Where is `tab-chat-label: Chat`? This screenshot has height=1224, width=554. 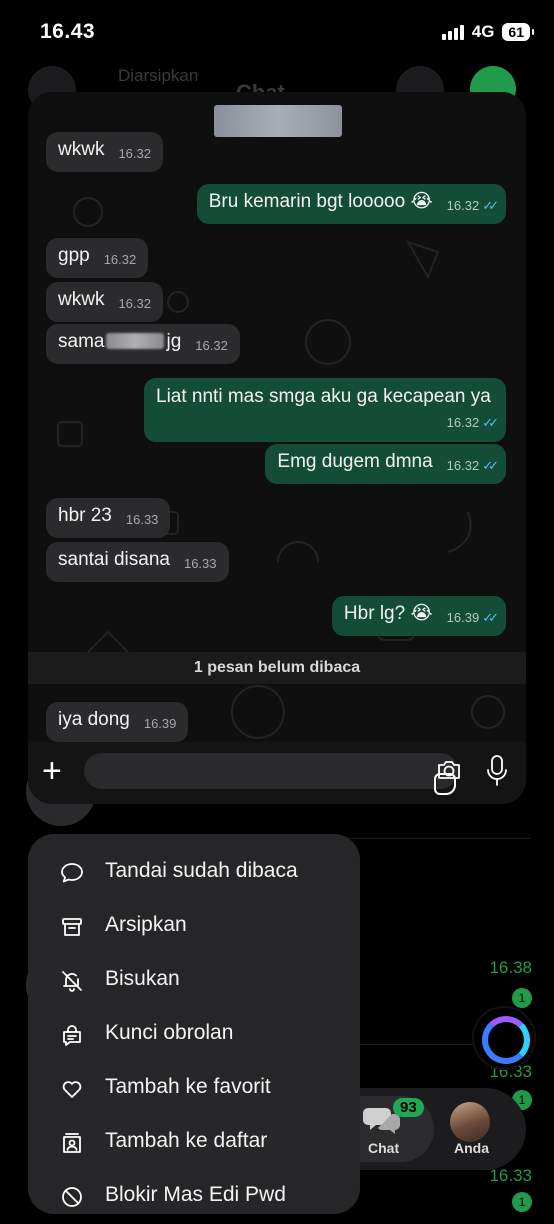
tab-chat-label: Chat is located at coordinates (384, 1148).